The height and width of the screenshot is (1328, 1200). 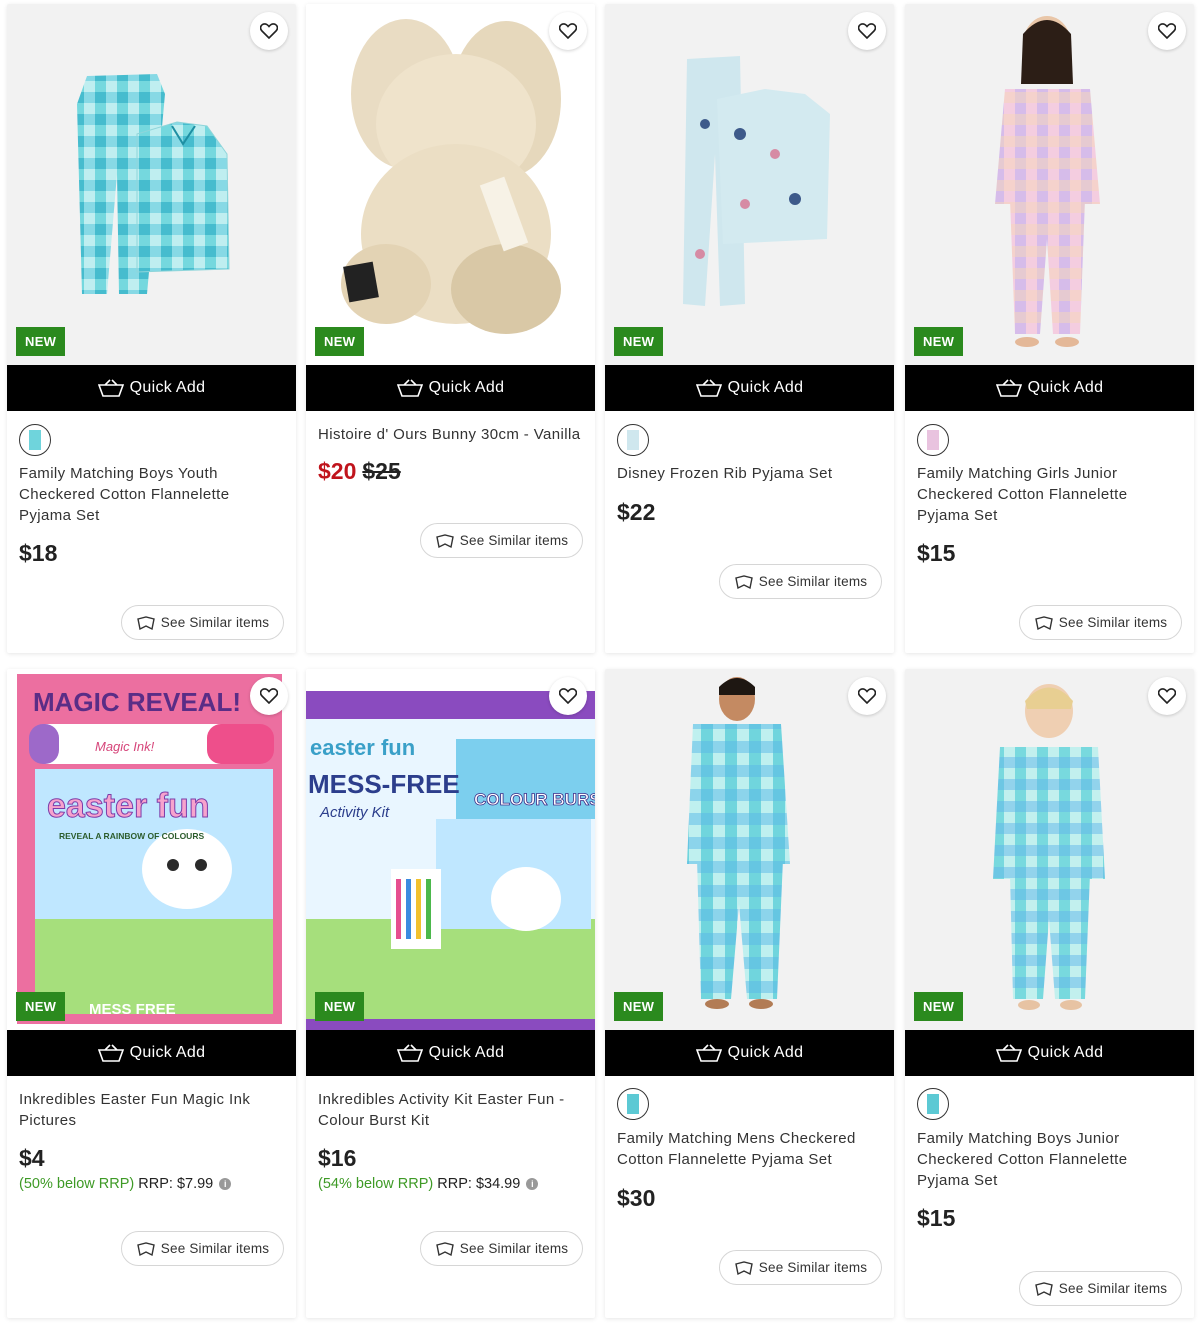 I want to click on price-value: $22, so click(x=636, y=512).